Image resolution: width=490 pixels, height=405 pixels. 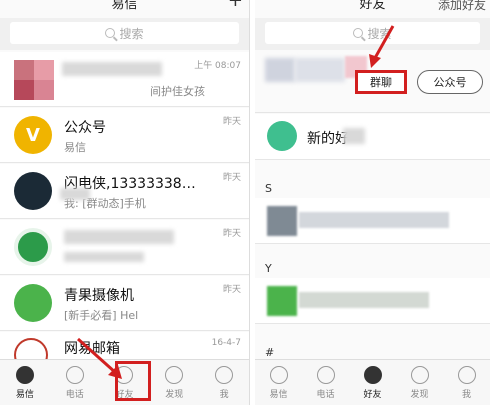 What do you see at coordinates (104, 257) in the screenshot?
I see `blurred-preview` at bounding box center [104, 257].